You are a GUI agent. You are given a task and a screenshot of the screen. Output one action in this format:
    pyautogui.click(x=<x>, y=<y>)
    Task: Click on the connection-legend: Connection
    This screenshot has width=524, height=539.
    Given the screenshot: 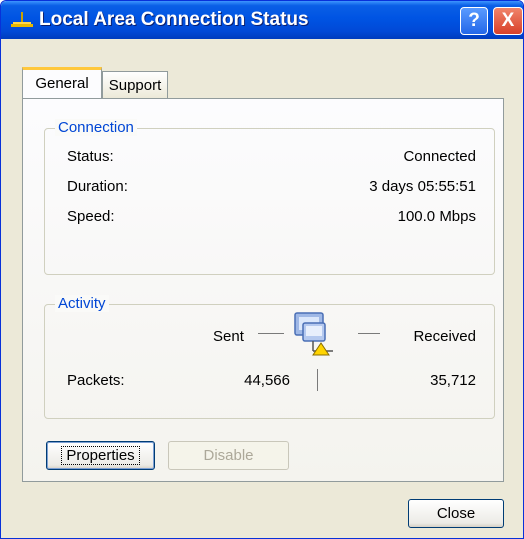 What is the action you would take?
    pyautogui.click(x=96, y=127)
    